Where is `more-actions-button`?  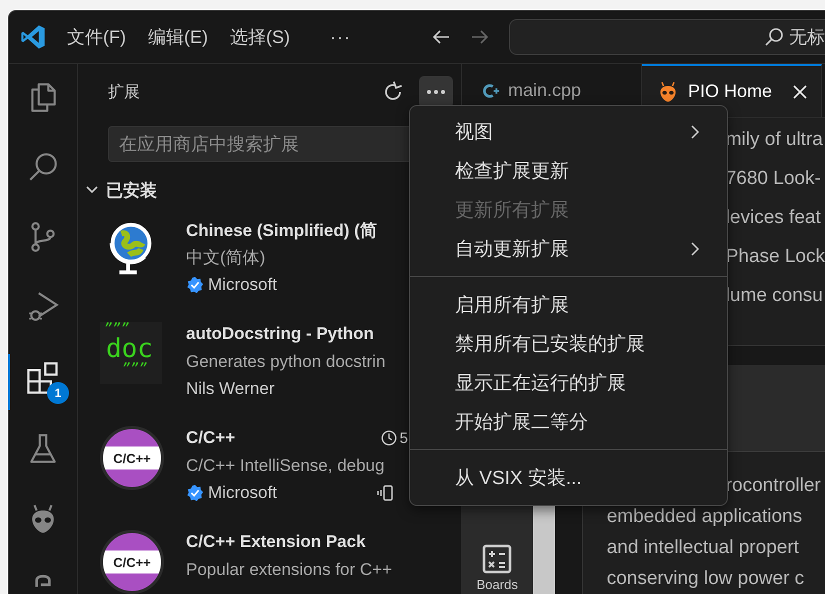
more-actions-button is located at coordinates (436, 92).